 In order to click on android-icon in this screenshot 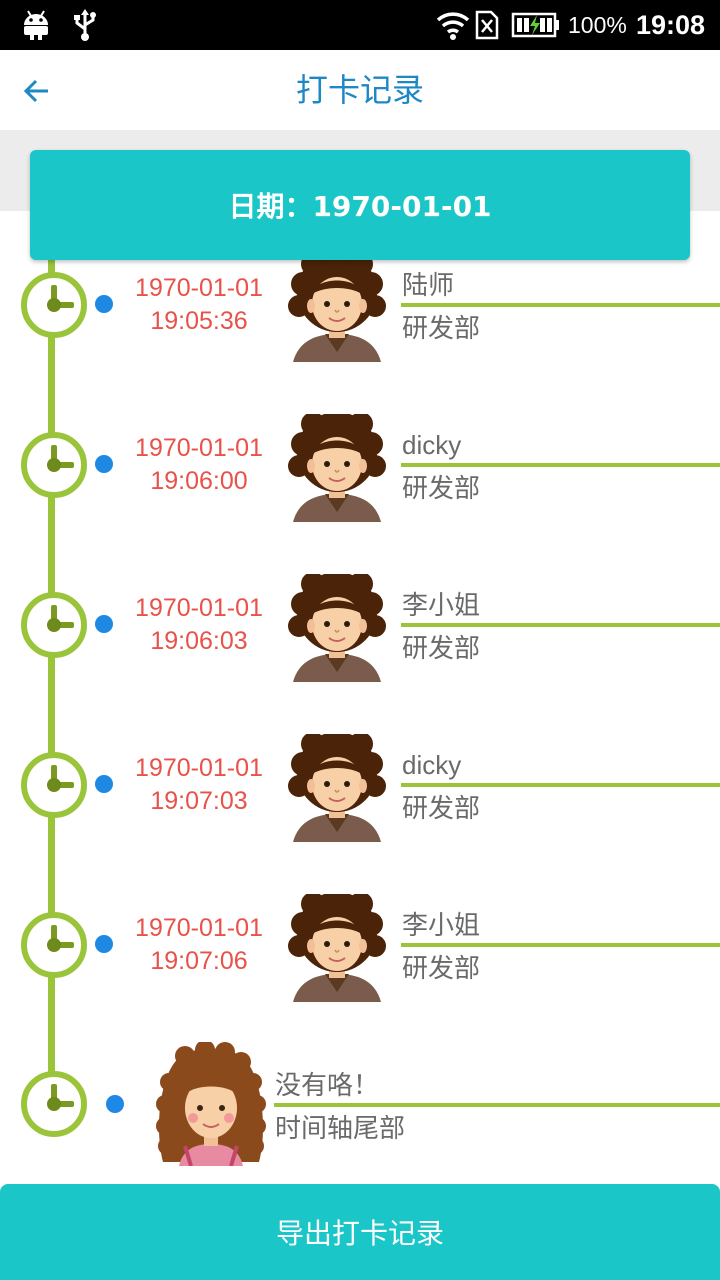, I will do `click(36, 25)`.